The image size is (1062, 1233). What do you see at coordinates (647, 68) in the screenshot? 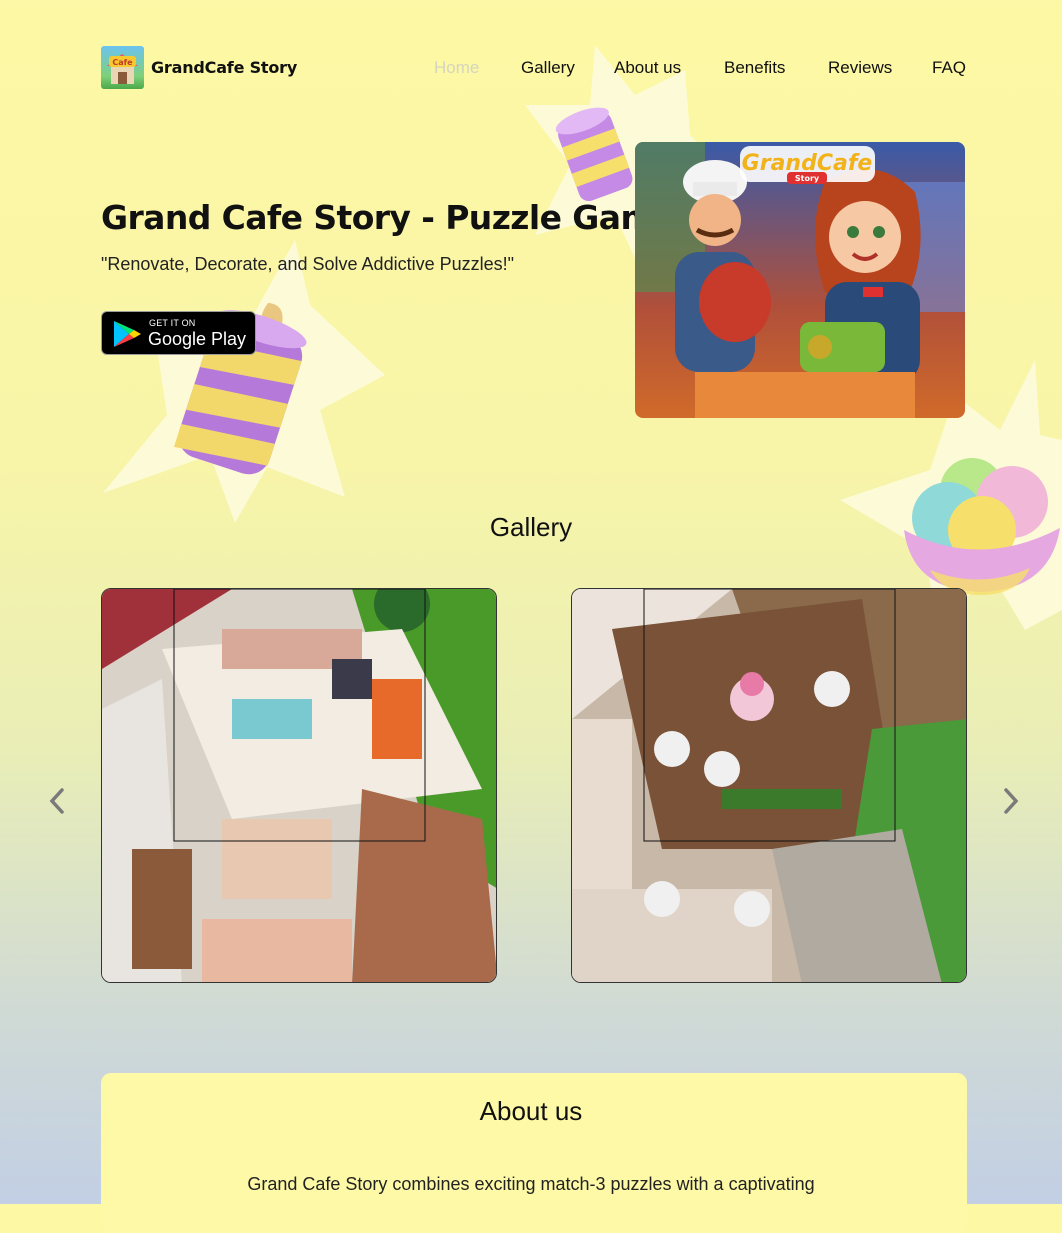
I see `nav-about-us: About us` at bounding box center [647, 68].